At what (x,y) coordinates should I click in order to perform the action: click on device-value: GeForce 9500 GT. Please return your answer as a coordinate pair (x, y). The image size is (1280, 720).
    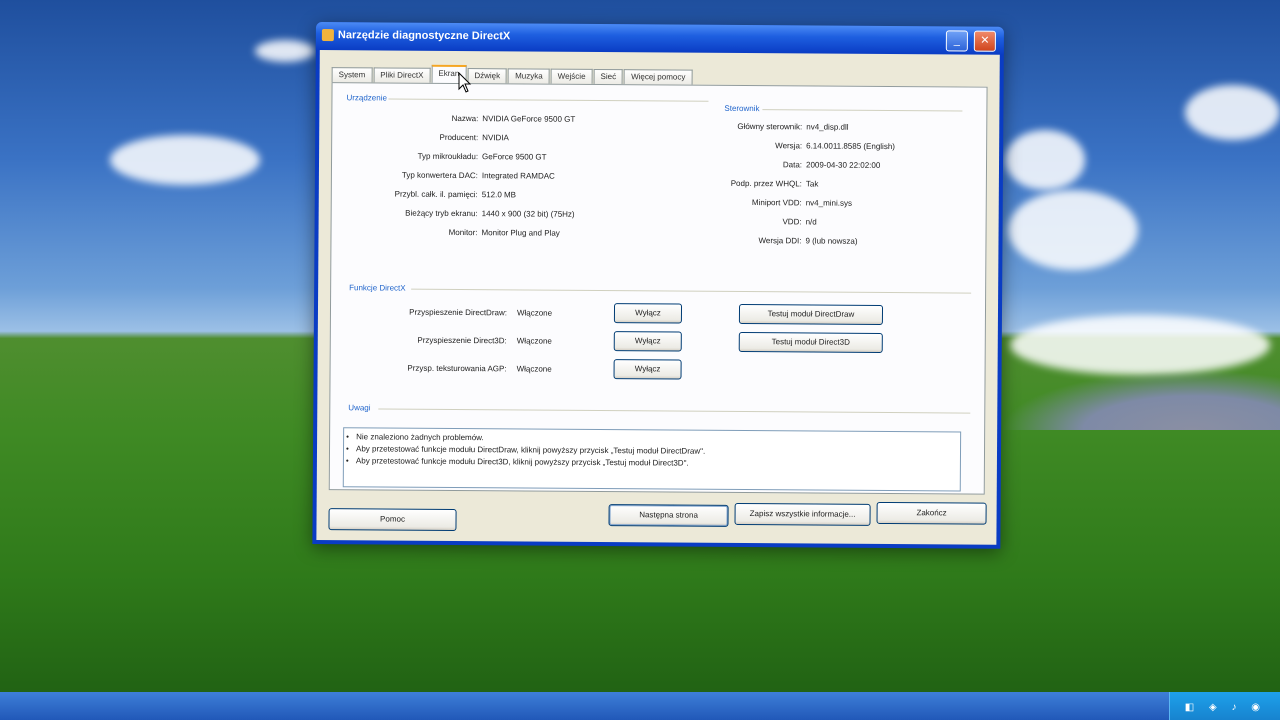
    Looking at the image, I should click on (514, 157).